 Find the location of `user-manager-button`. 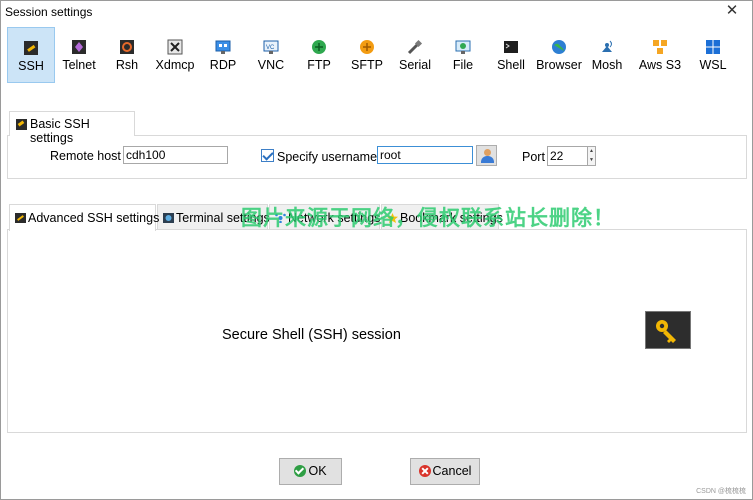

user-manager-button is located at coordinates (486, 155).